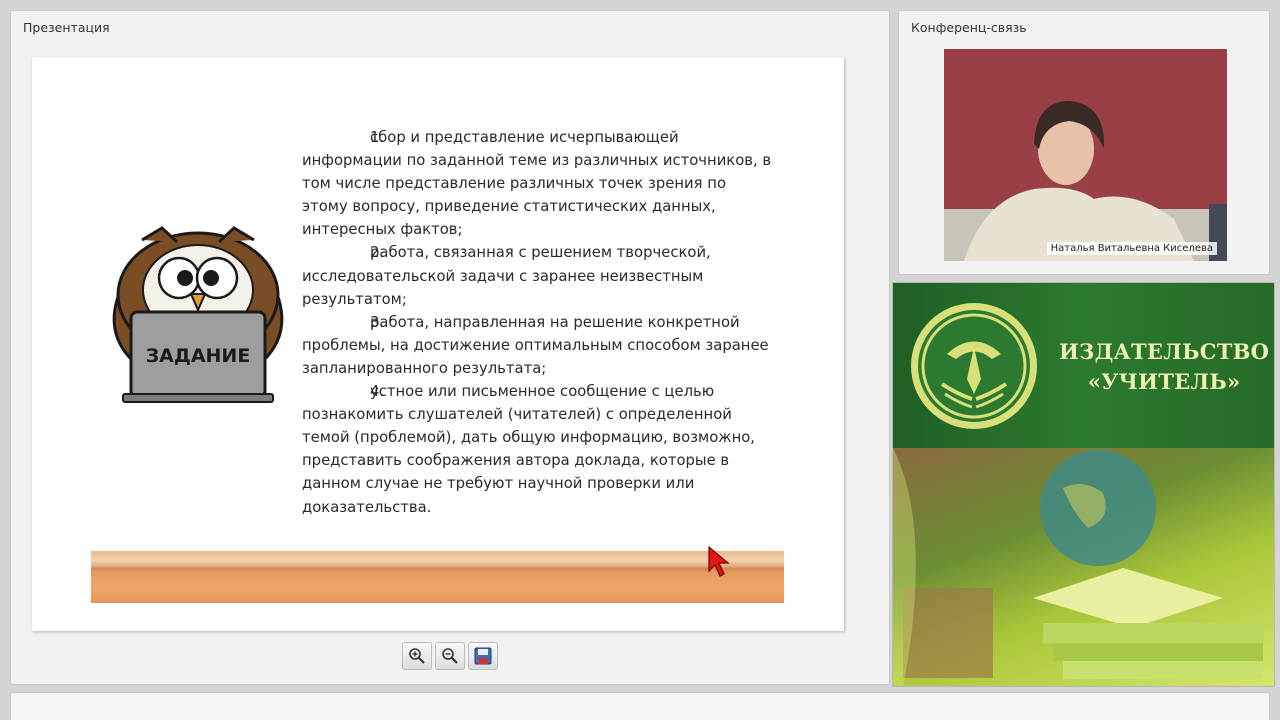 Image resolution: width=1280 pixels, height=720 pixels. I want to click on zoom-out-button, so click(450, 656).